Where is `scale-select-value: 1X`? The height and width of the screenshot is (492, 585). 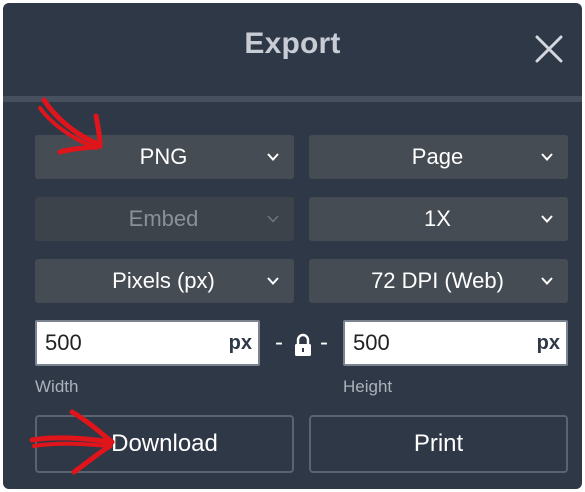
scale-select-value: 1X is located at coordinates (437, 218).